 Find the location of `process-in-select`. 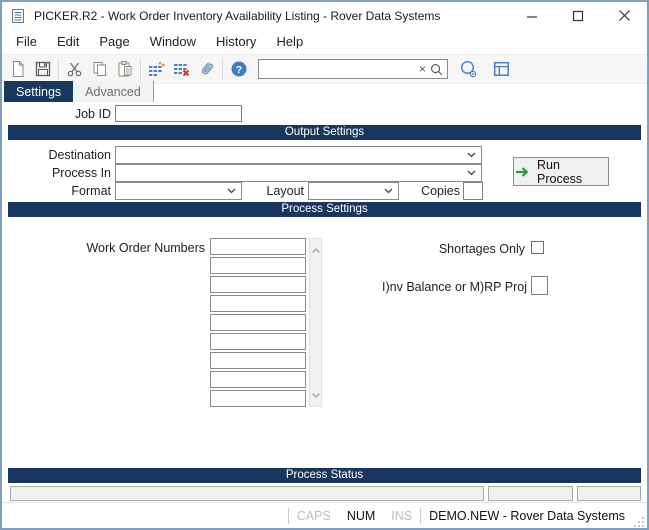

process-in-select is located at coordinates (298, 173).